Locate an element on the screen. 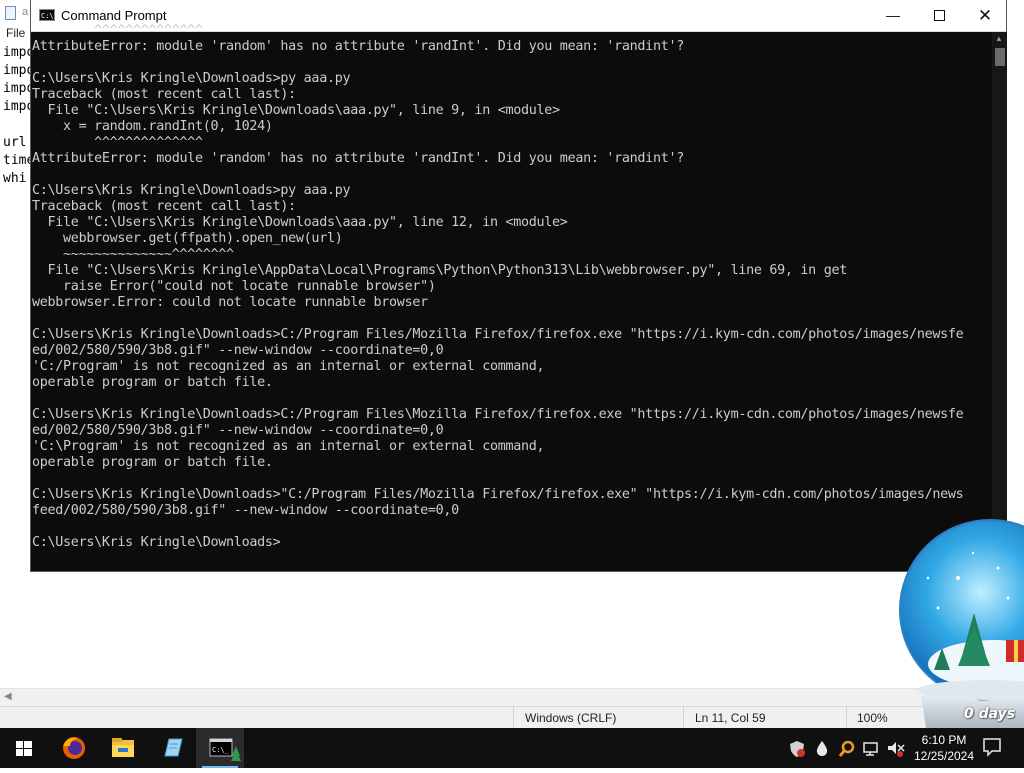  console-line: ~~~~~~~~~~~~~~^^^^^^^^ is located at coordinates (133, 254).